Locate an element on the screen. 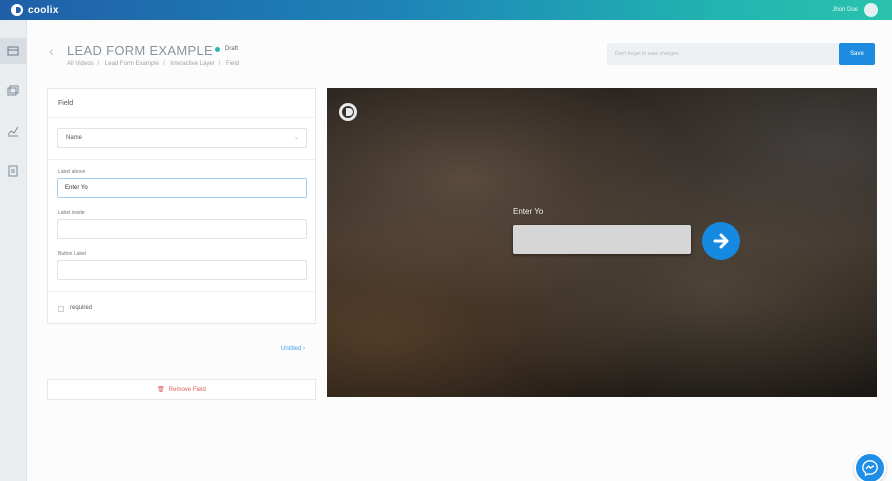  remove-field-label: Remove Field is located at coordinates (187, 389).